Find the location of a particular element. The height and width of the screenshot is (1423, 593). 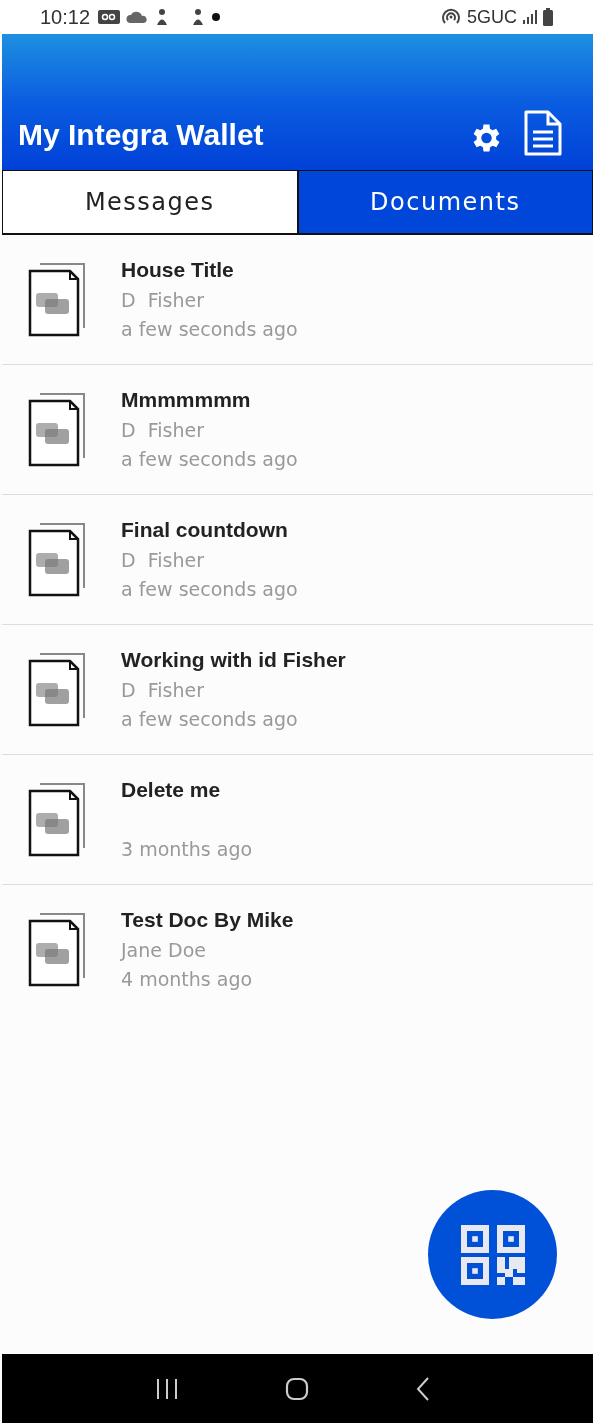

cloud-icon is located at coordinates (137, 17).